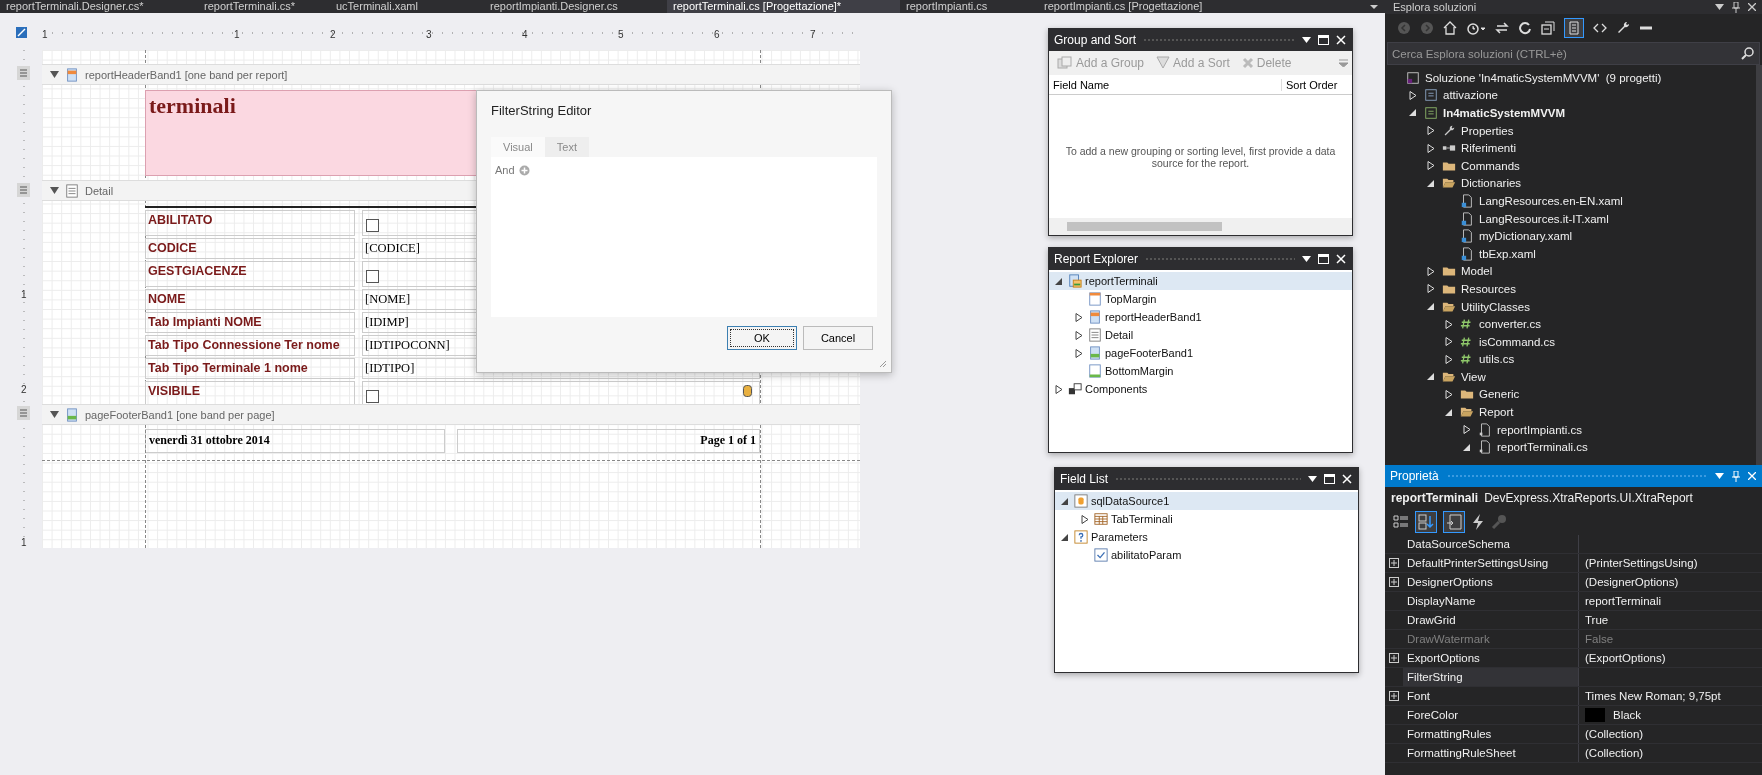  I want to click on document-tab: reportTerminali.Designer.cs*, so click(99, 6).